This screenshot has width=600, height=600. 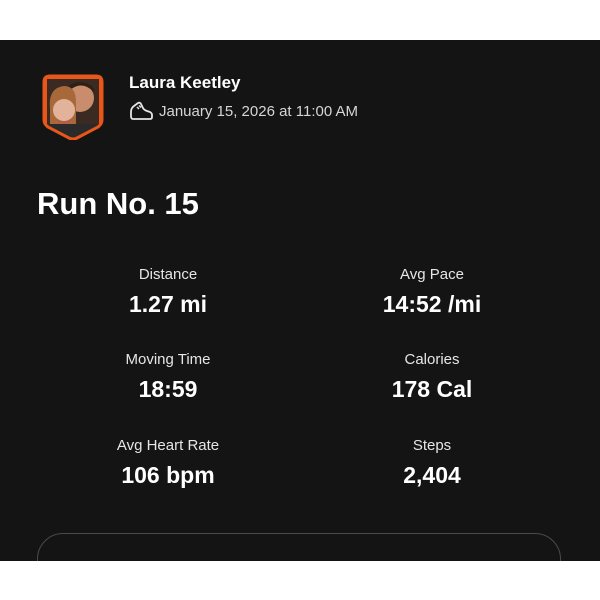 I want to click on user-name: Laura Keetley, so click(x=185, y=83).